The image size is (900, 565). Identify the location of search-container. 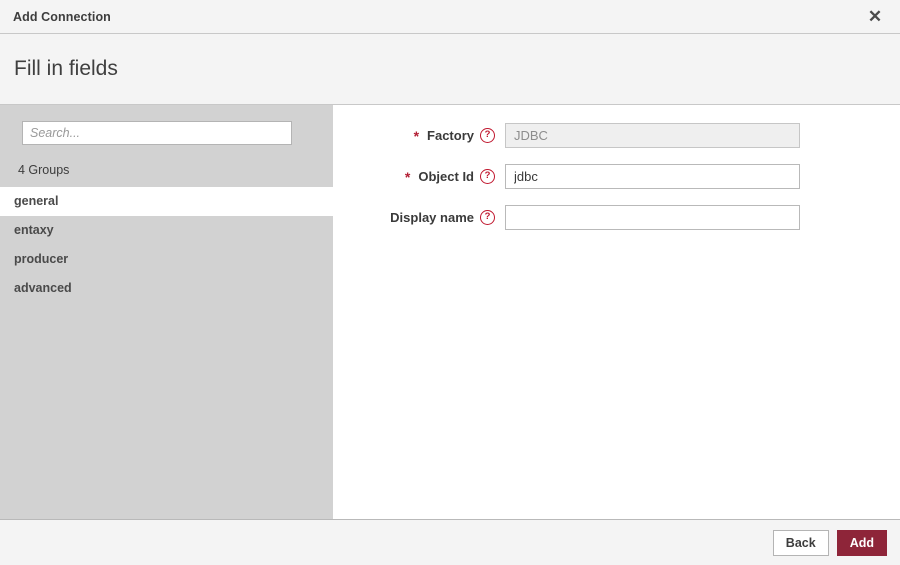
(166, 125).